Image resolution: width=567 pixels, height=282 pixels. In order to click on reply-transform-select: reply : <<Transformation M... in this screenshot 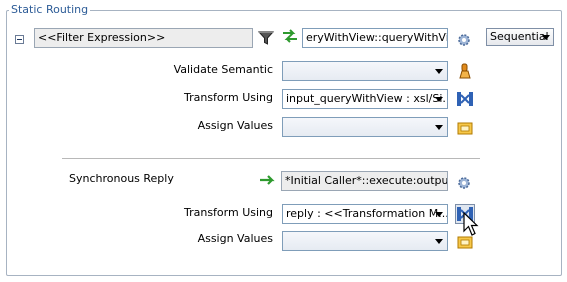, I will do `click(365, 214)`.